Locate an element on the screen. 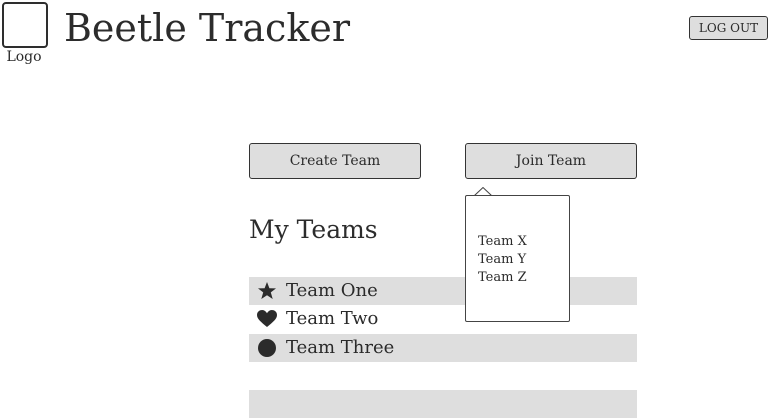  team-row-one: Team One is located at coordinates (443, 291).